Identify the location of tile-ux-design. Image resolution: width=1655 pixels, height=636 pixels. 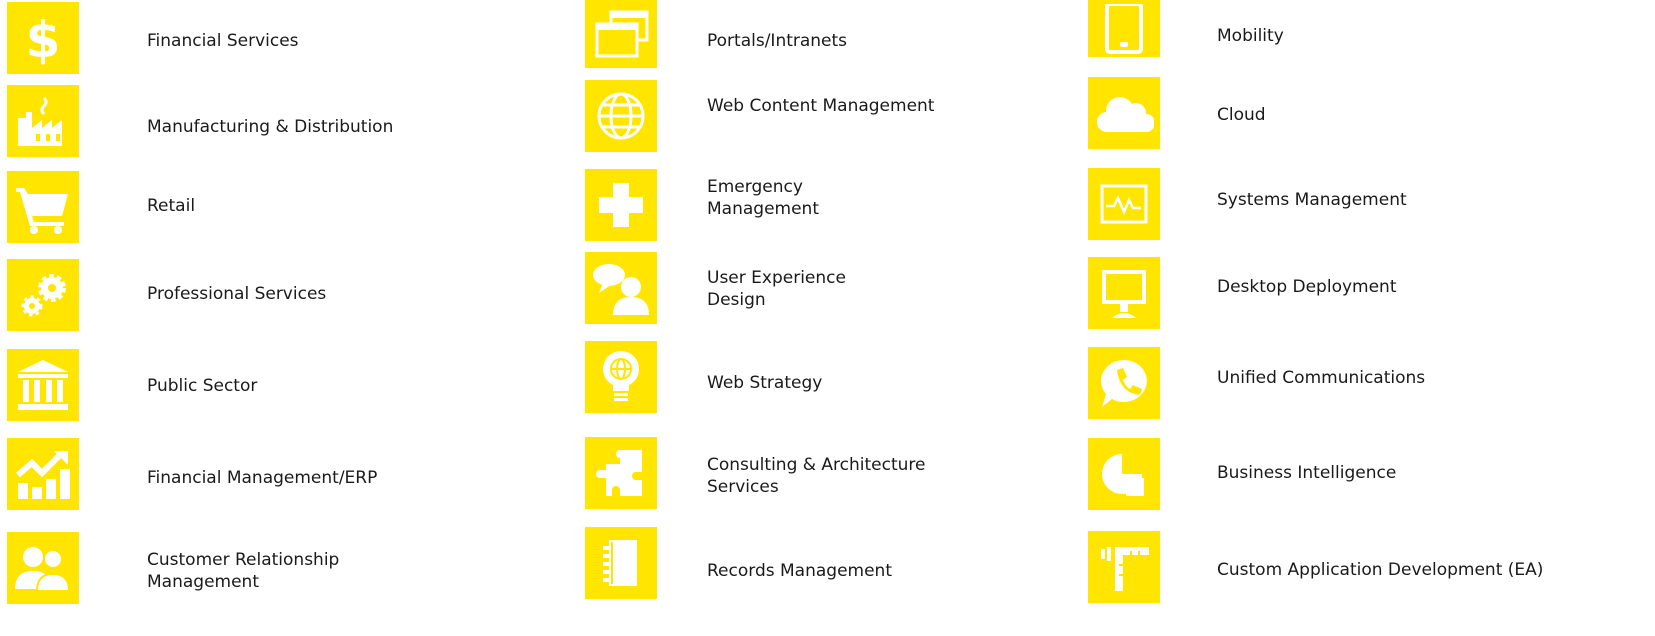
(621, 288).